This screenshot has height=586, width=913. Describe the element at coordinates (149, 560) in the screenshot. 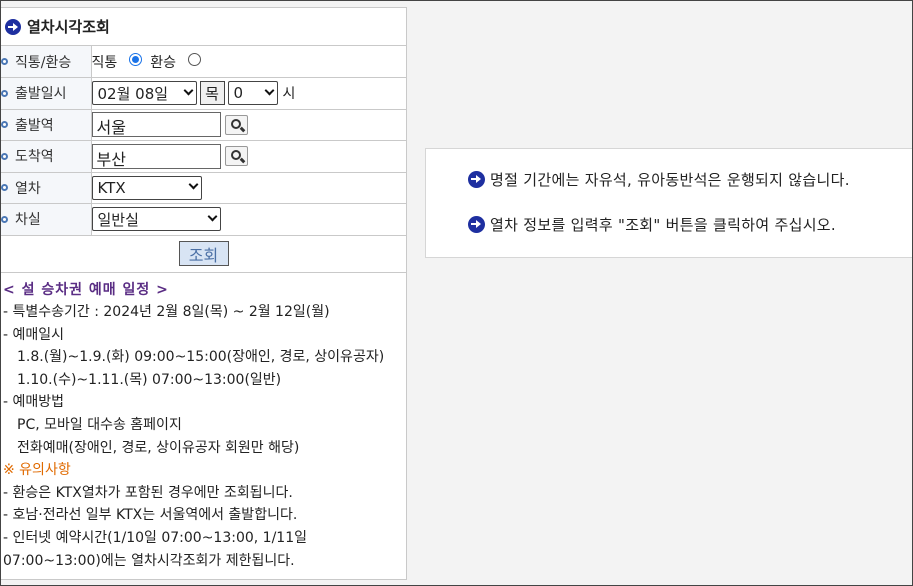

I see `warning-line: 07:00~13:00)에는 열차시각조회가 제한됩니다.` at that location.